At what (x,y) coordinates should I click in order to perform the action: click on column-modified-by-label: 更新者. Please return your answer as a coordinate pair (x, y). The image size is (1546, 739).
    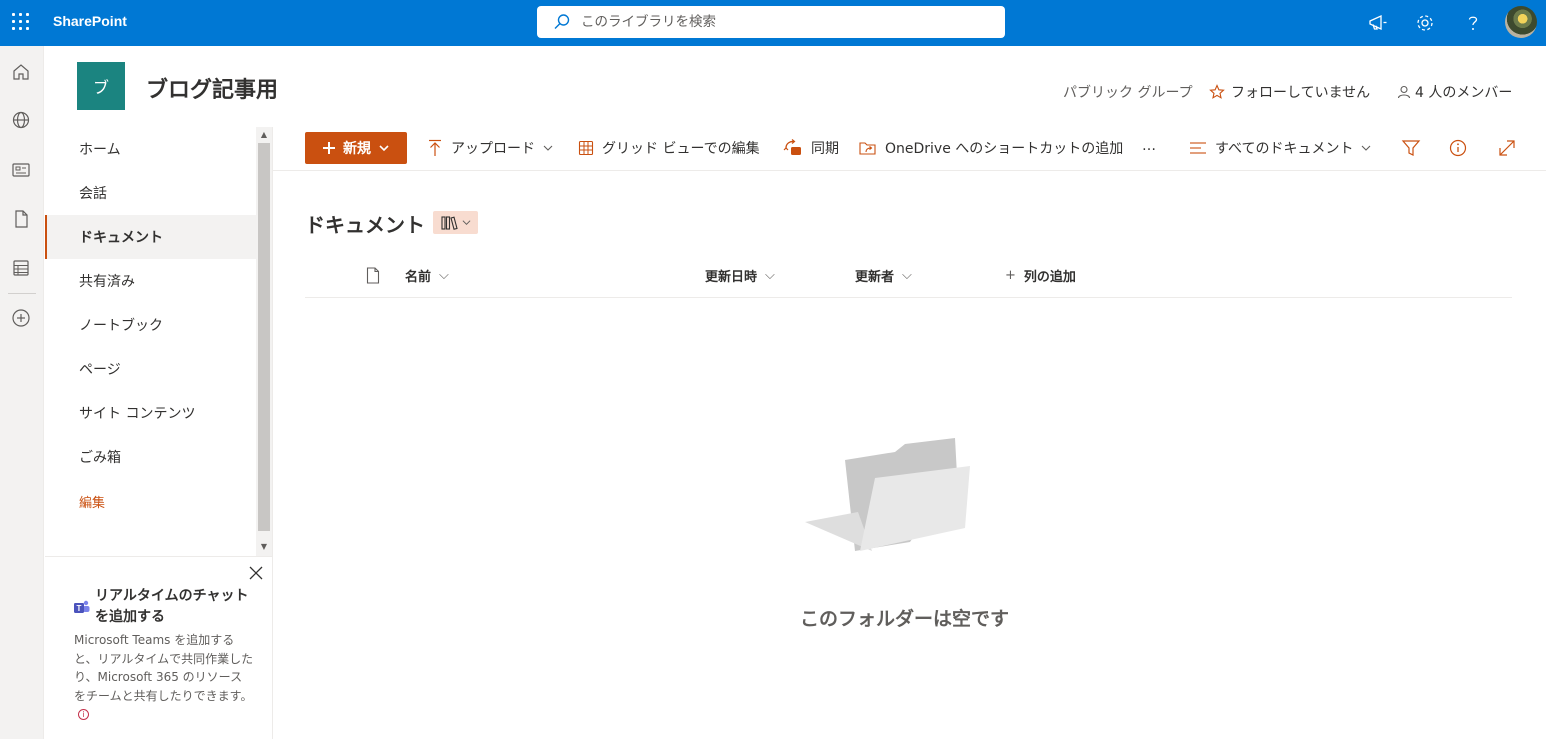
    Looking at the image, I should click on (875, 277).